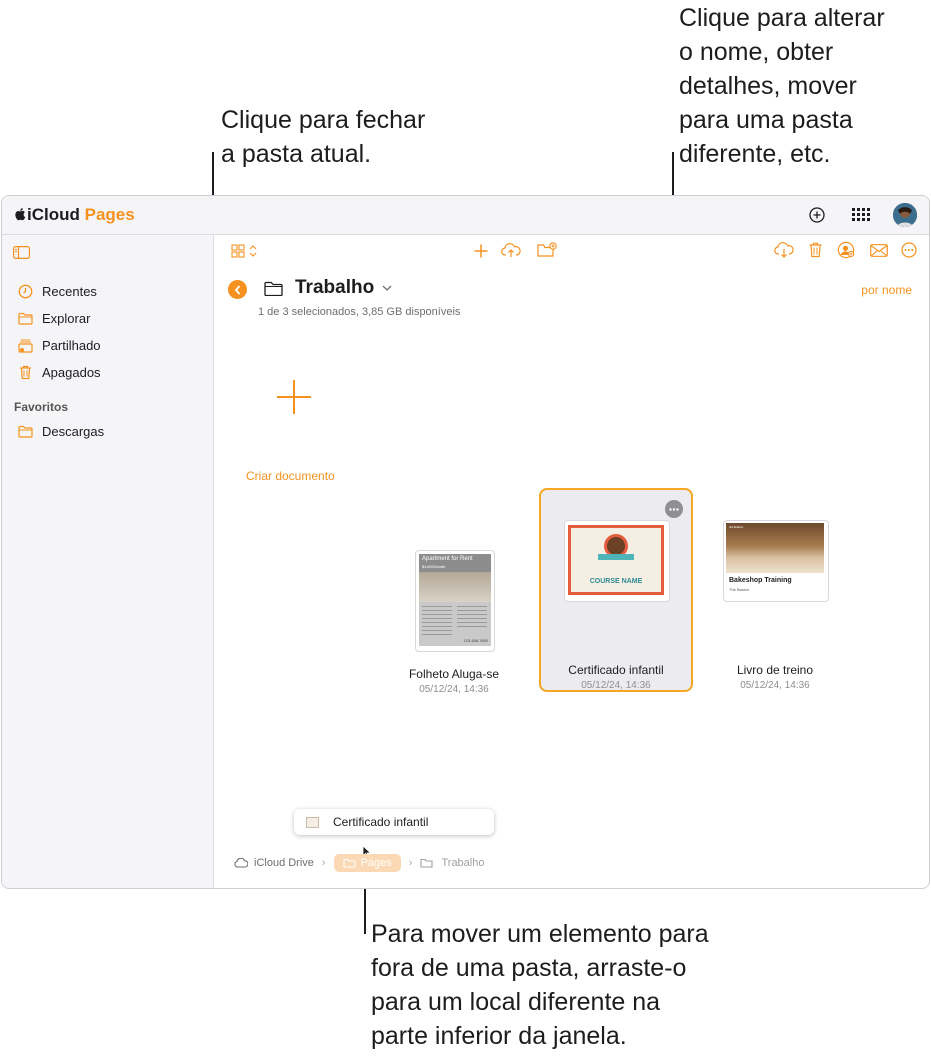 This screenshot has width=931, height=1061. What do you see at coordinates (454, 674) in the screenshot?
I see `document-name-folheto: Folheto Aluga-se` at bounding box center [454, 674].